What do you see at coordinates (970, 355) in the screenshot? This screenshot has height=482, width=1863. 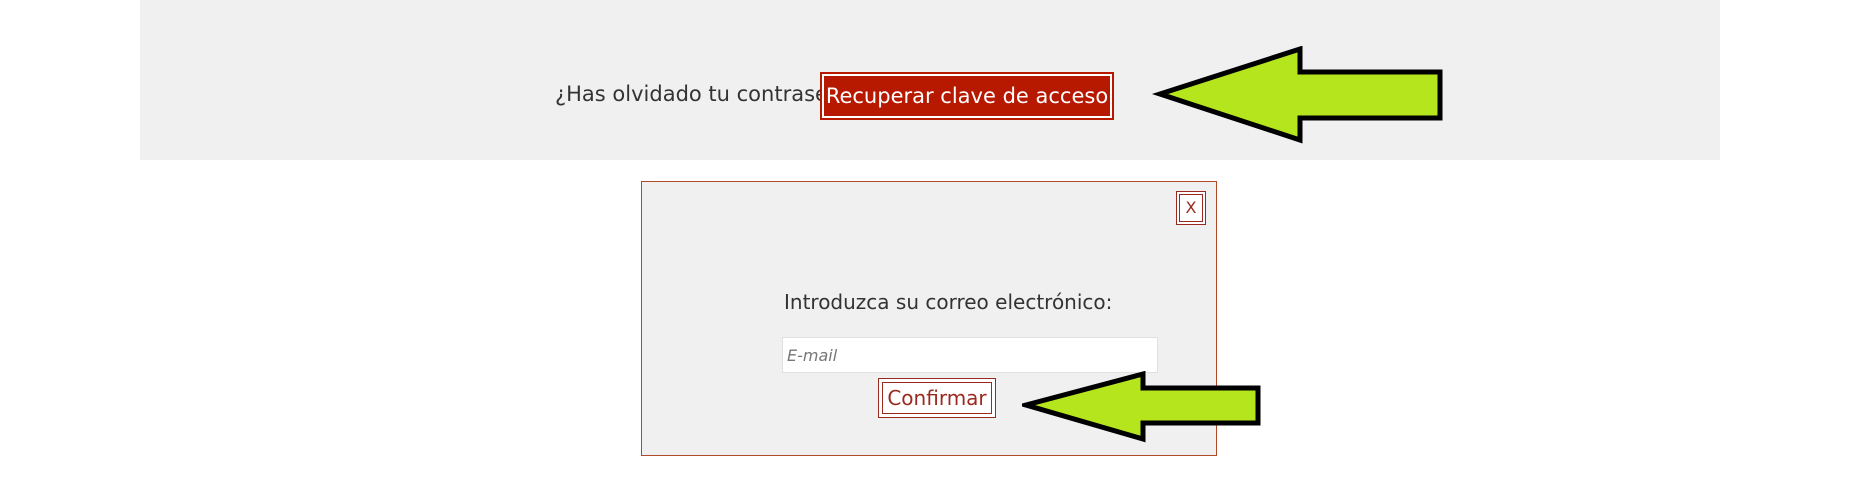 I see `email-input` at bounding box center [970, 355].